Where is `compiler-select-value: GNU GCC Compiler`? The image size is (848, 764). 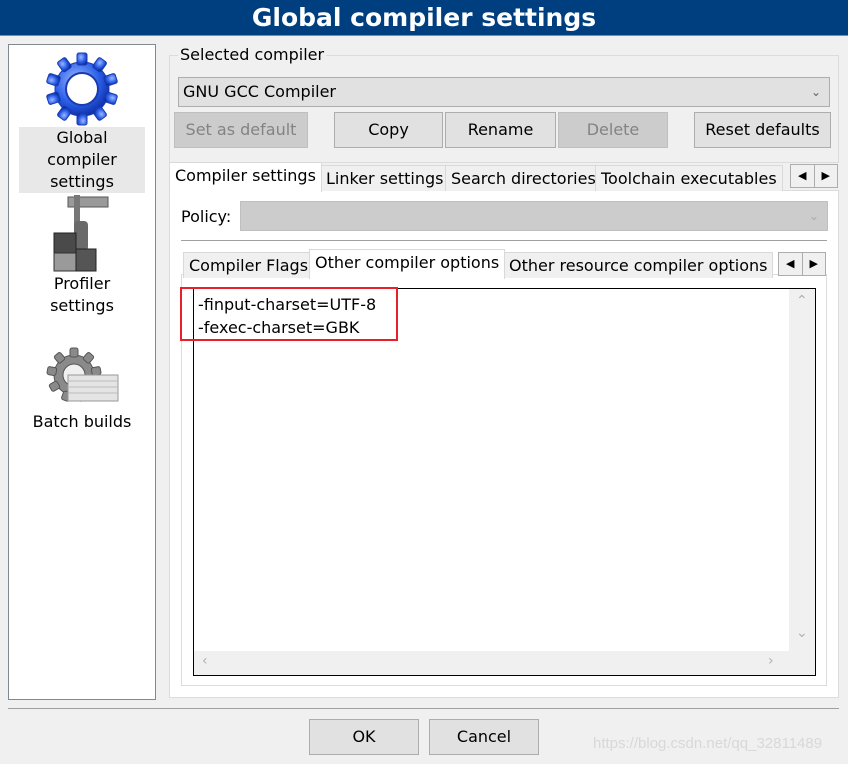 compiler-select-value: GNU GCC Compiler is located at coordinates (260, 91).